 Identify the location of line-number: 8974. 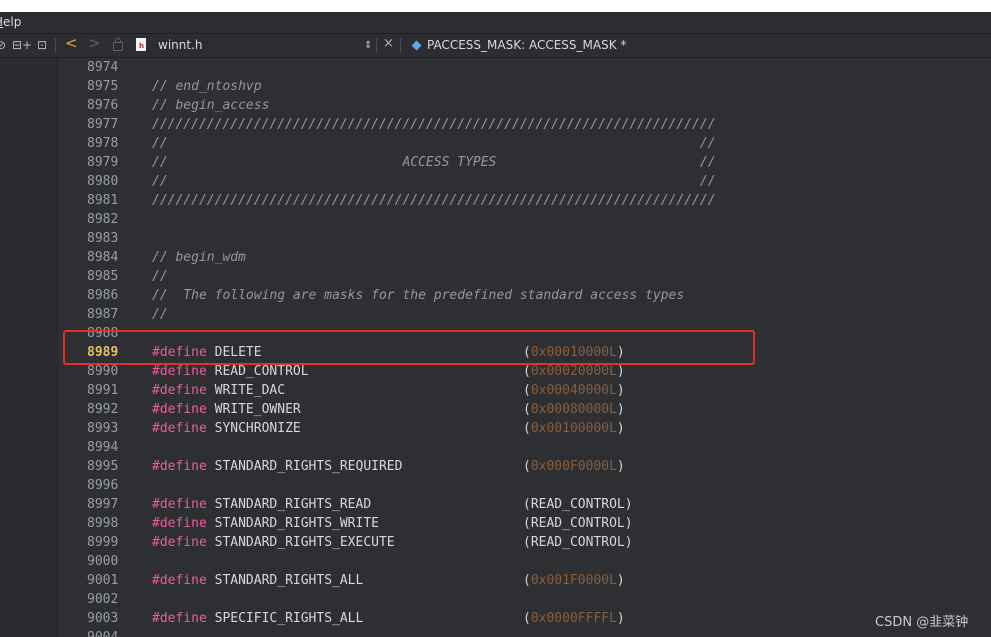
(103, 67).